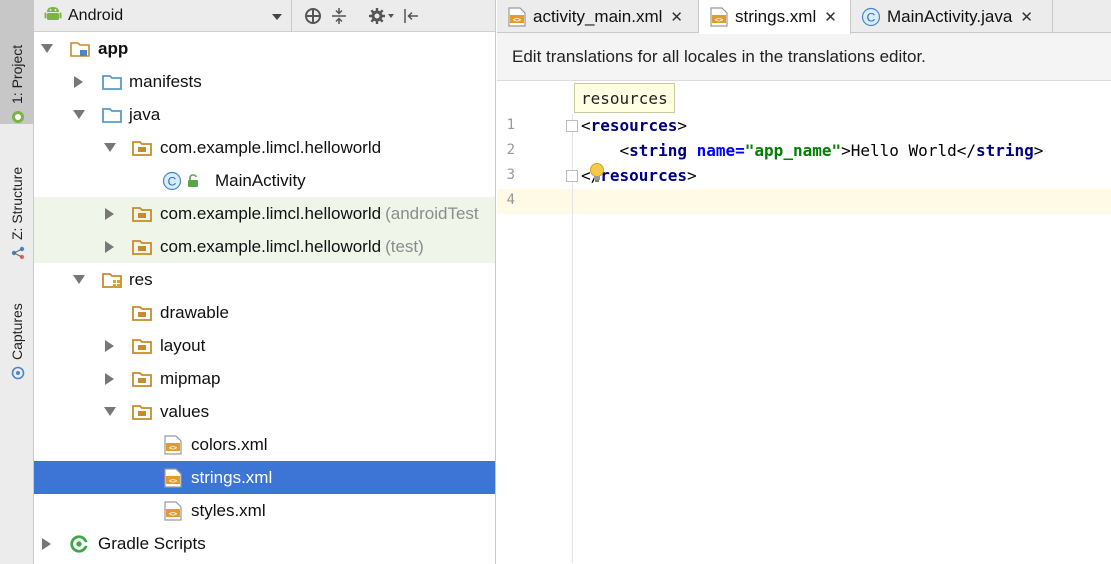  I want to click on project-panel-header: Android, so click(264, 16).